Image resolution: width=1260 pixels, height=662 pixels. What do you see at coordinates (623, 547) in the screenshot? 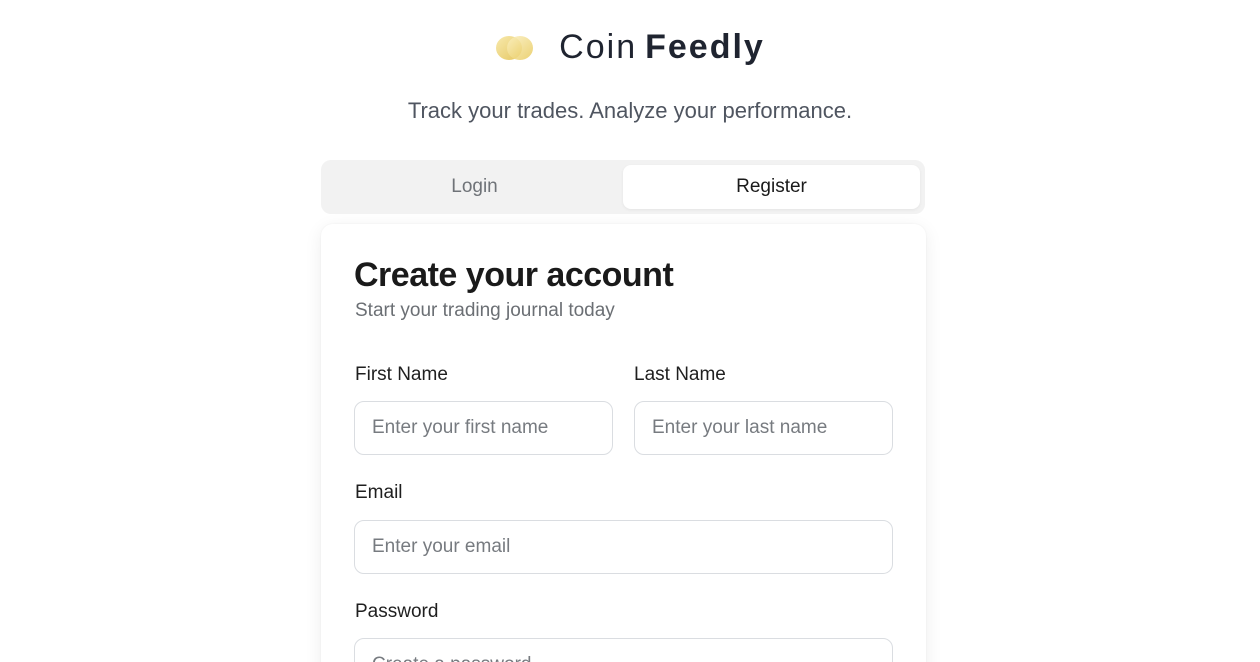
I see `email-input` at bounding box center [623, 547].